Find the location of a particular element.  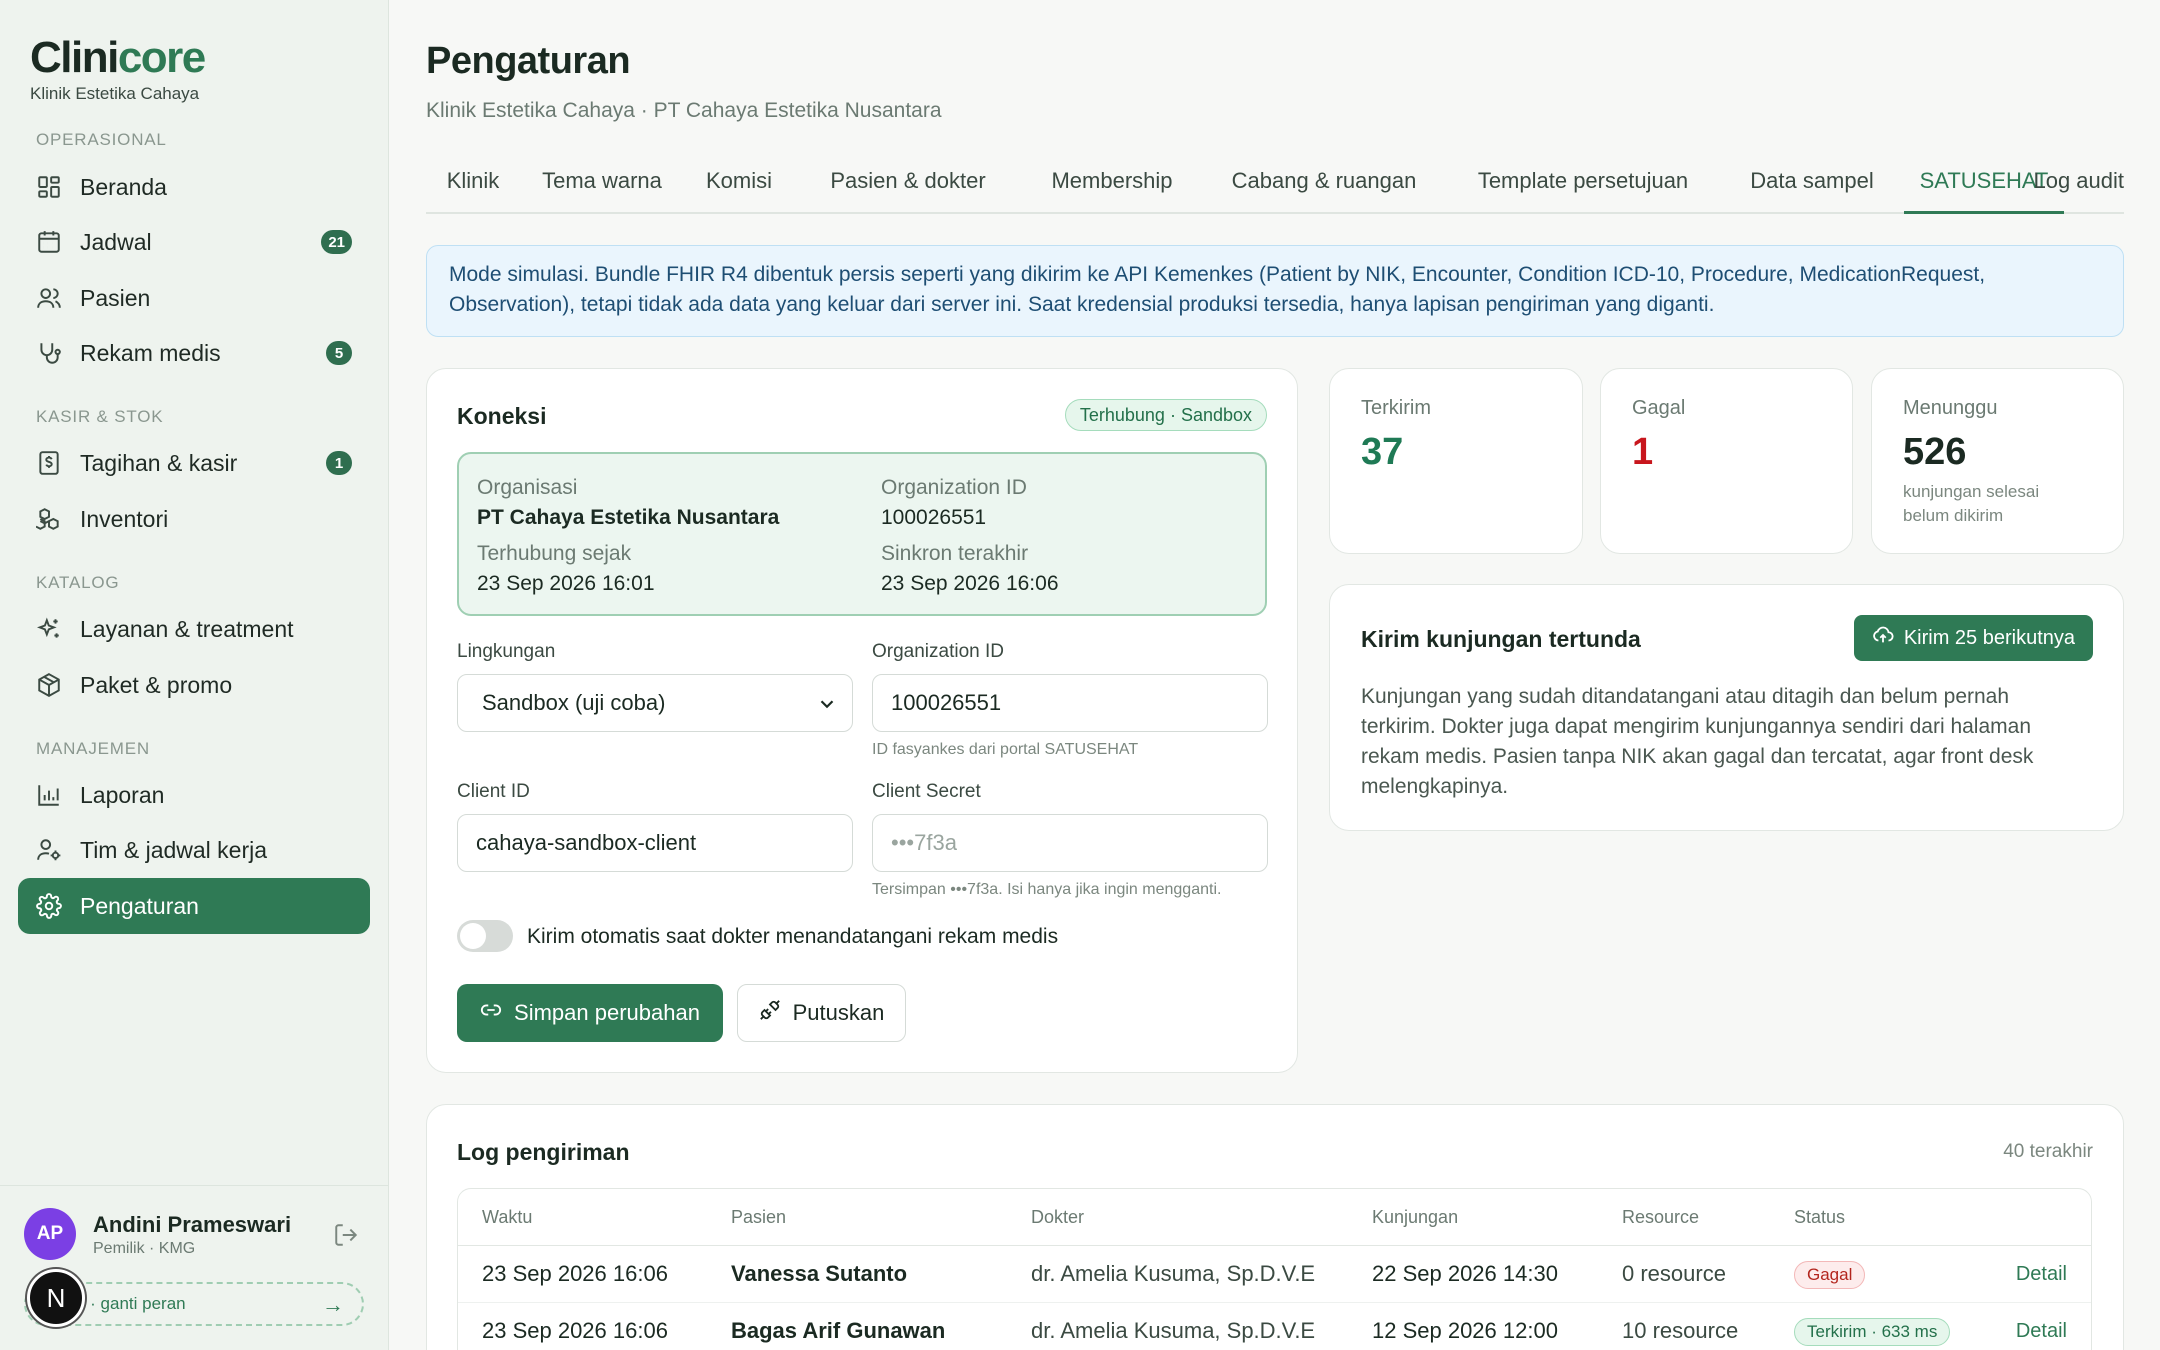

cell-visit: 12 Sep 2026 12:00 is located at coordinates (1465, 1330).